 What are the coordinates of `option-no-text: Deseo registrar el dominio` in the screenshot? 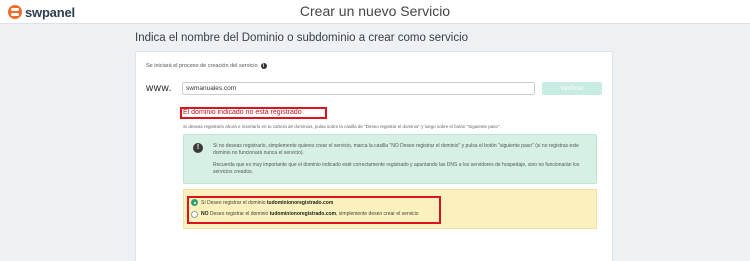 It's located at (239, 214).